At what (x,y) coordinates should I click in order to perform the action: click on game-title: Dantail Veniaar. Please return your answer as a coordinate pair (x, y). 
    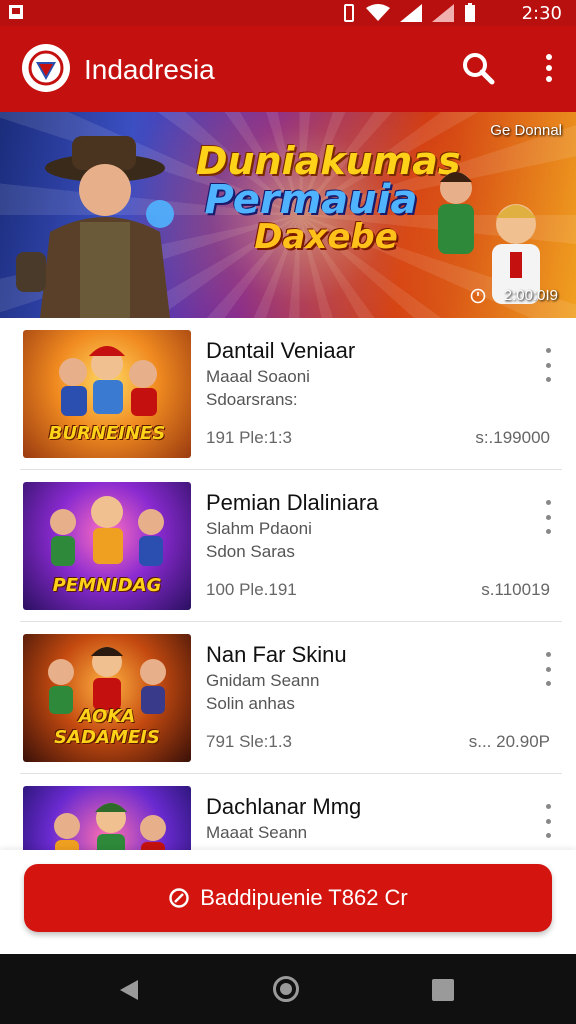
    Looking at the image, I should click on (281, 350).